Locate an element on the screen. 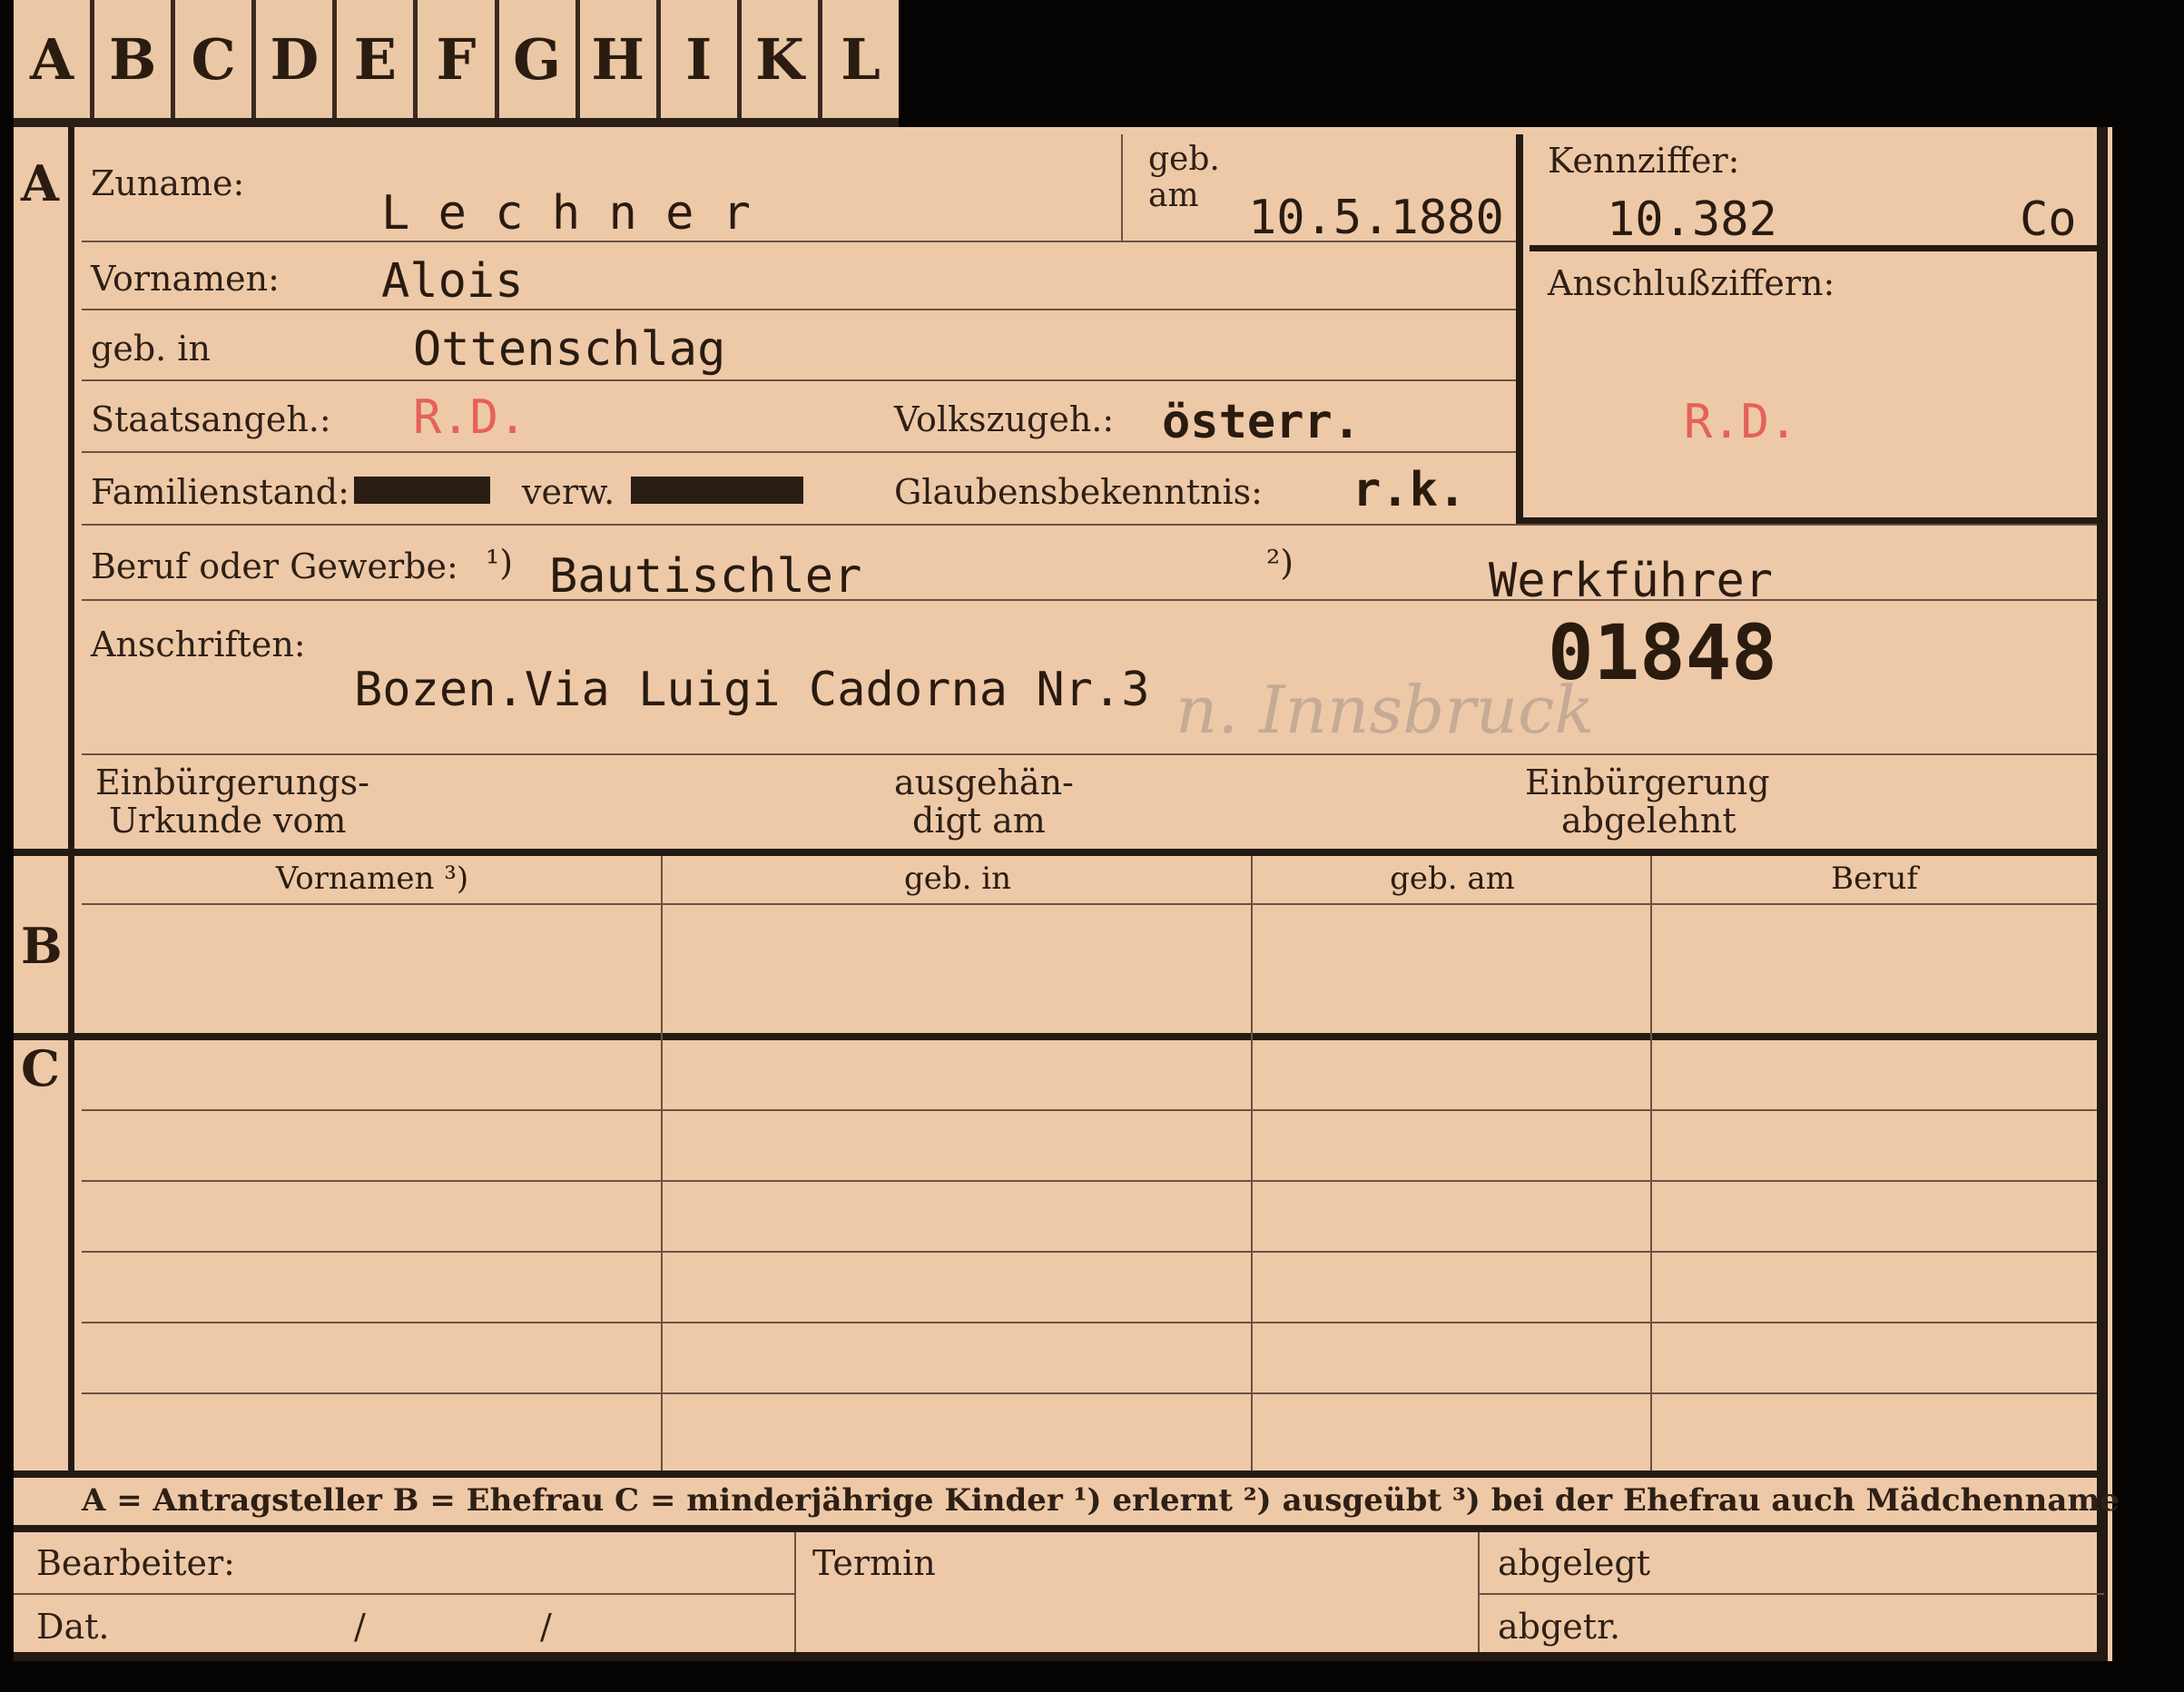 The height and width of the screenshot is (1692, 2184). index-tab-e: E is located at coordinates (377, 59).